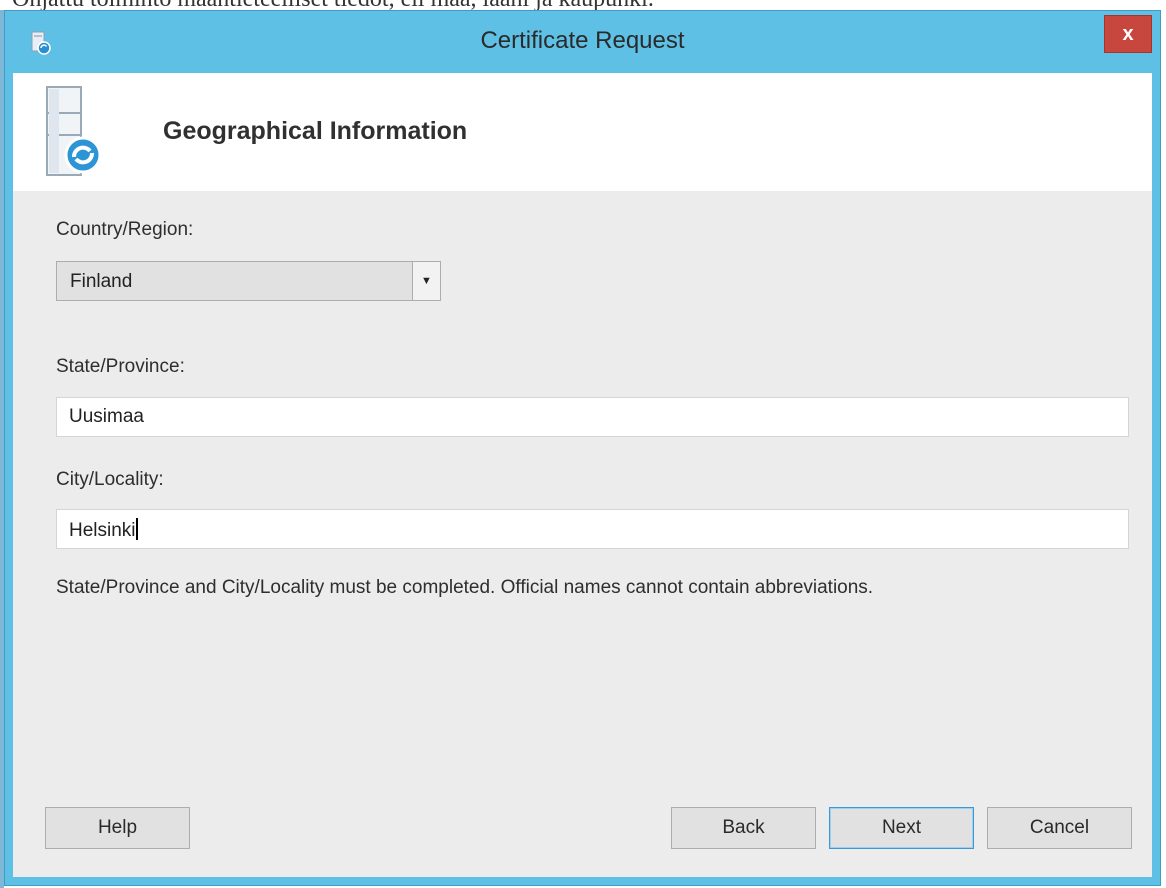  Describe the element at coordinates (110, 479) in the screenshot. I see `city-label: City/Locality:` at that location.